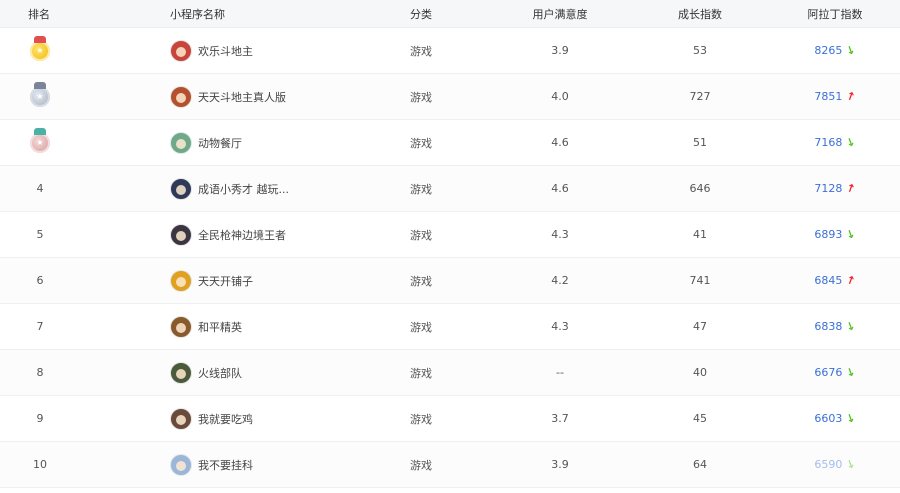 This screenshot has height=493, width=900. What do you see at coordinates (560, 96) in the screenshot?
I see `user-satisfaction: 4.0` at bounding box center [560, 96].